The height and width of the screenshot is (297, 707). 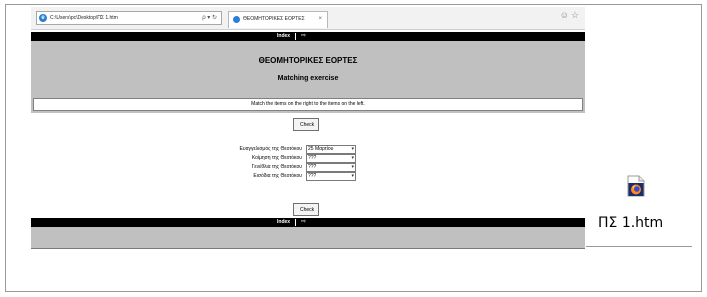 I want to click on tab-close-icon: ×, so click(x=320, y=19).